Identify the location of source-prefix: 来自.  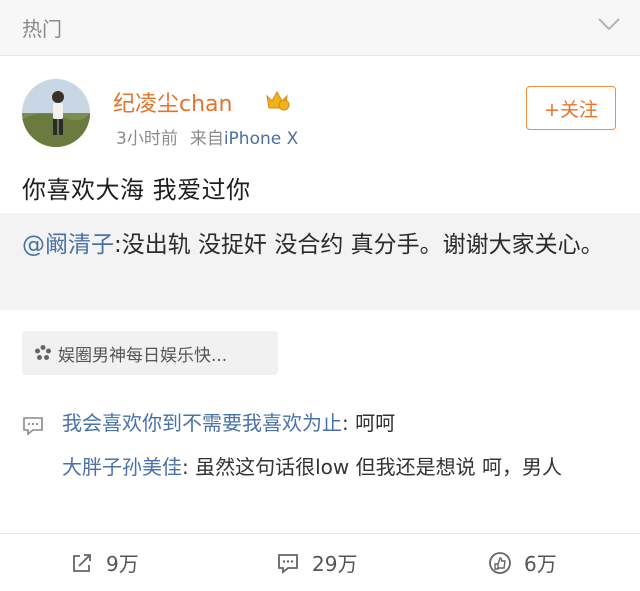
(206, 139).